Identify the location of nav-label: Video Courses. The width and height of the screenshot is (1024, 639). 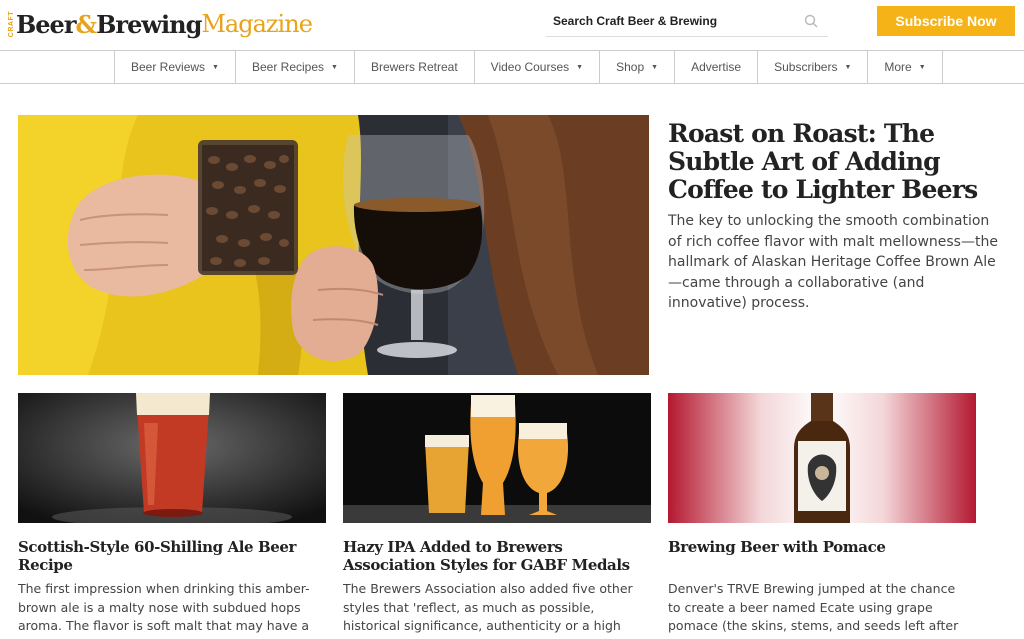
(530, 67).